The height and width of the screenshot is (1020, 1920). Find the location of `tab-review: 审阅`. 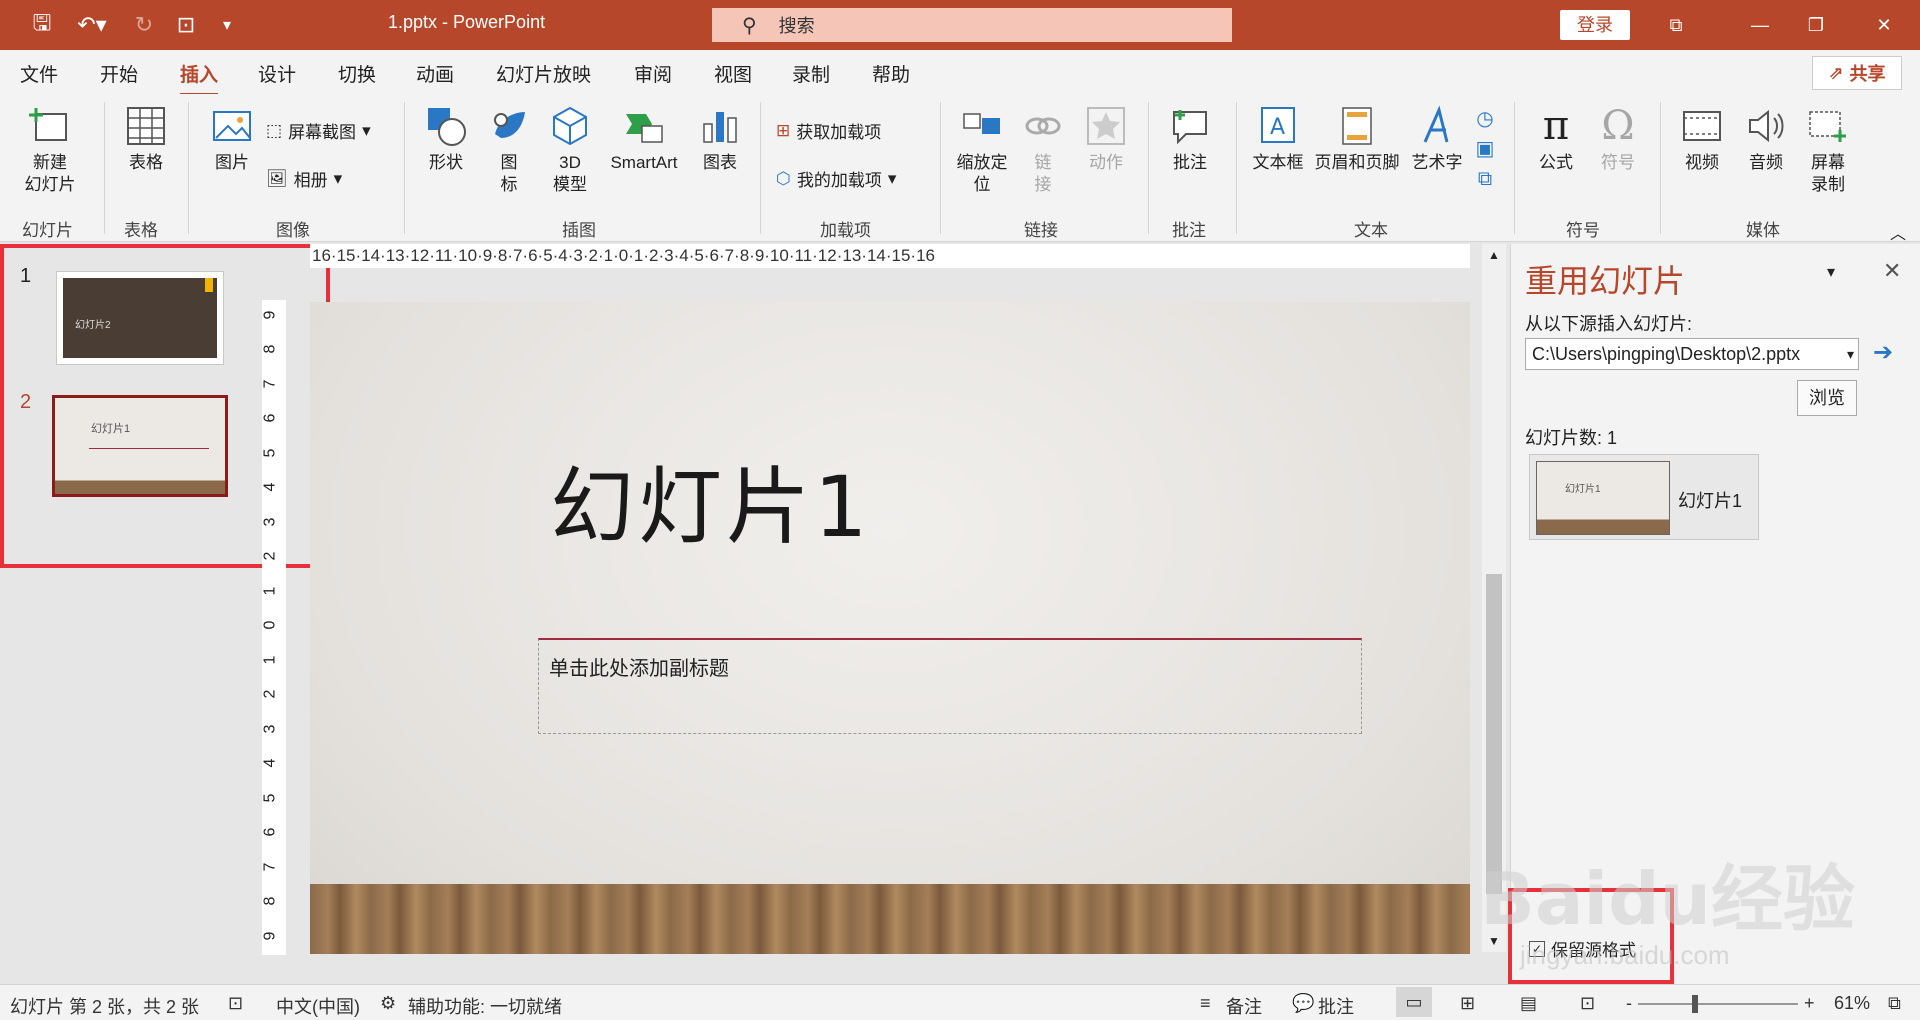

tab-review: 审阅 is located at coordinates (653, 73).